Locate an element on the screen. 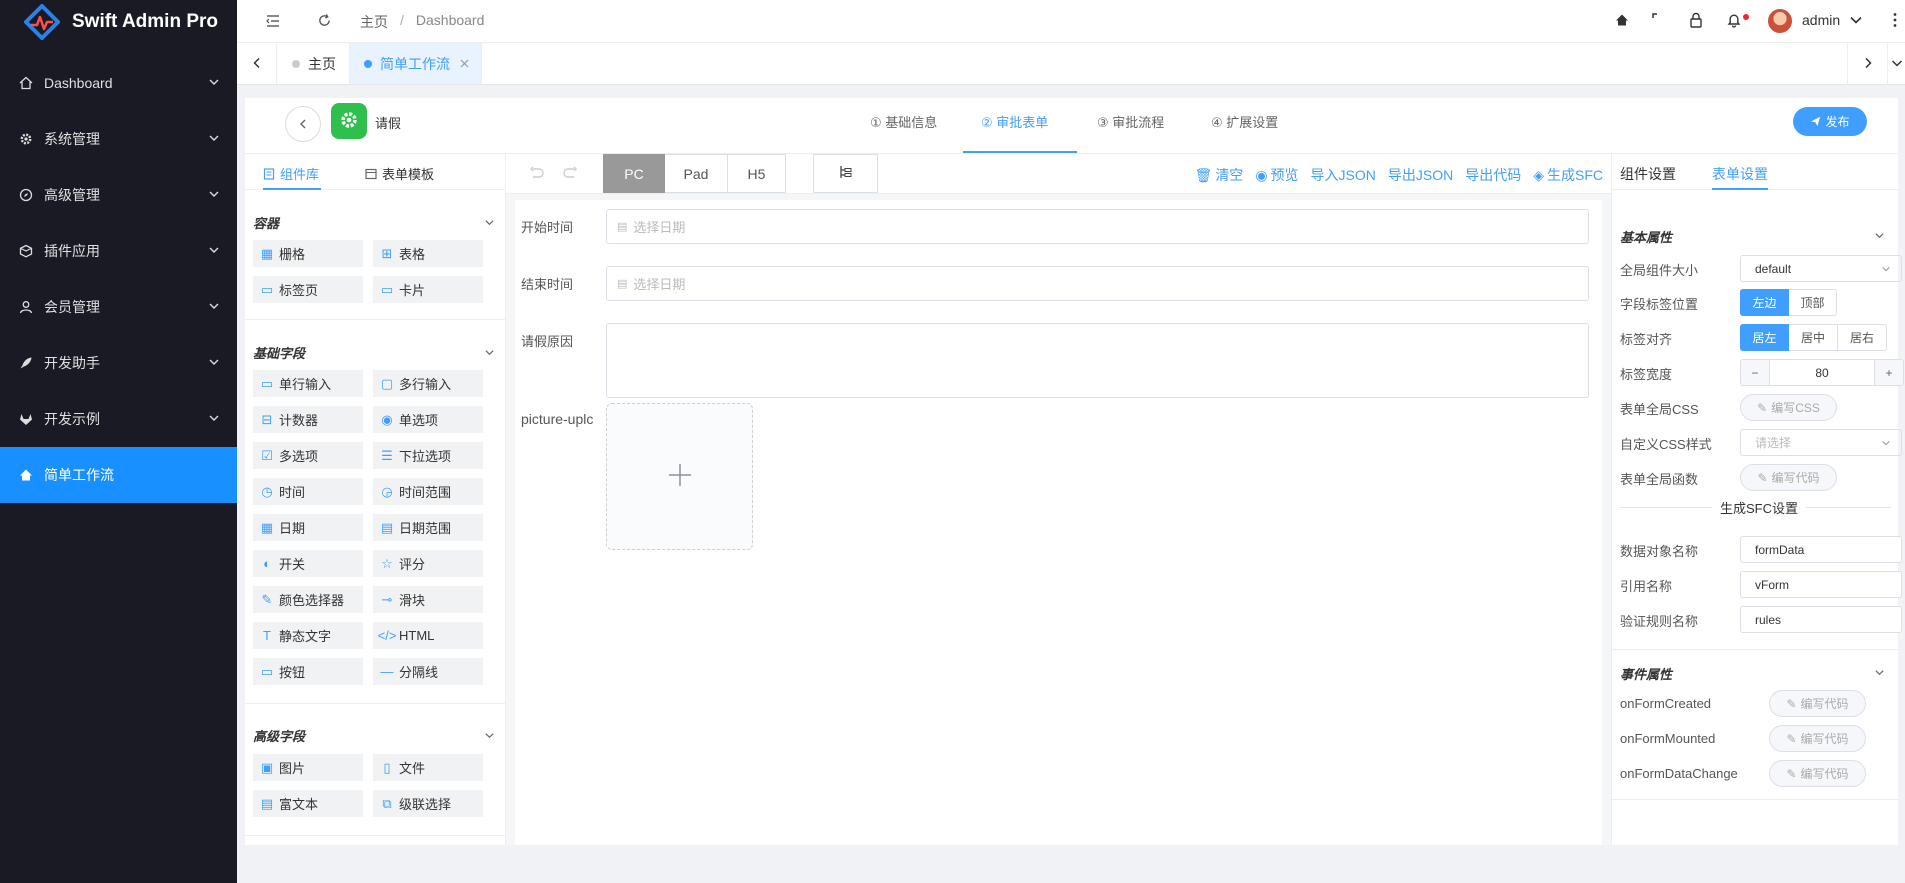 This screenshot has width=1905, height=883. component-time-range: ◶ 时间范围 is located at coordinates (428, 491).